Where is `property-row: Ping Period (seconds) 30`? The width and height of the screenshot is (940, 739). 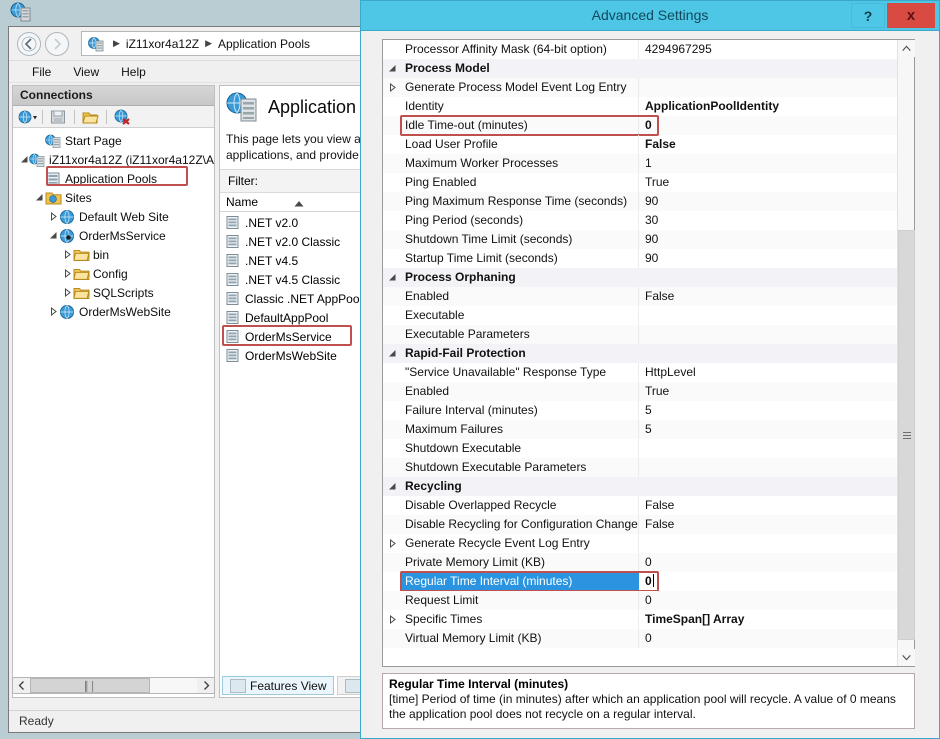
property-row: Ping Period (seconds) 30 is located at coordinates (640, 220).